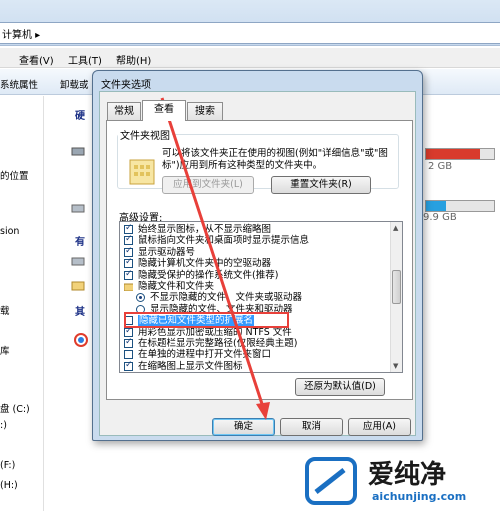 Image resolution: width=500 pixels, height=511 pixels. What do you see at coordinates (140, 298) in the screenshot?
I see `setting-radio` at bounding box center [140, 298].